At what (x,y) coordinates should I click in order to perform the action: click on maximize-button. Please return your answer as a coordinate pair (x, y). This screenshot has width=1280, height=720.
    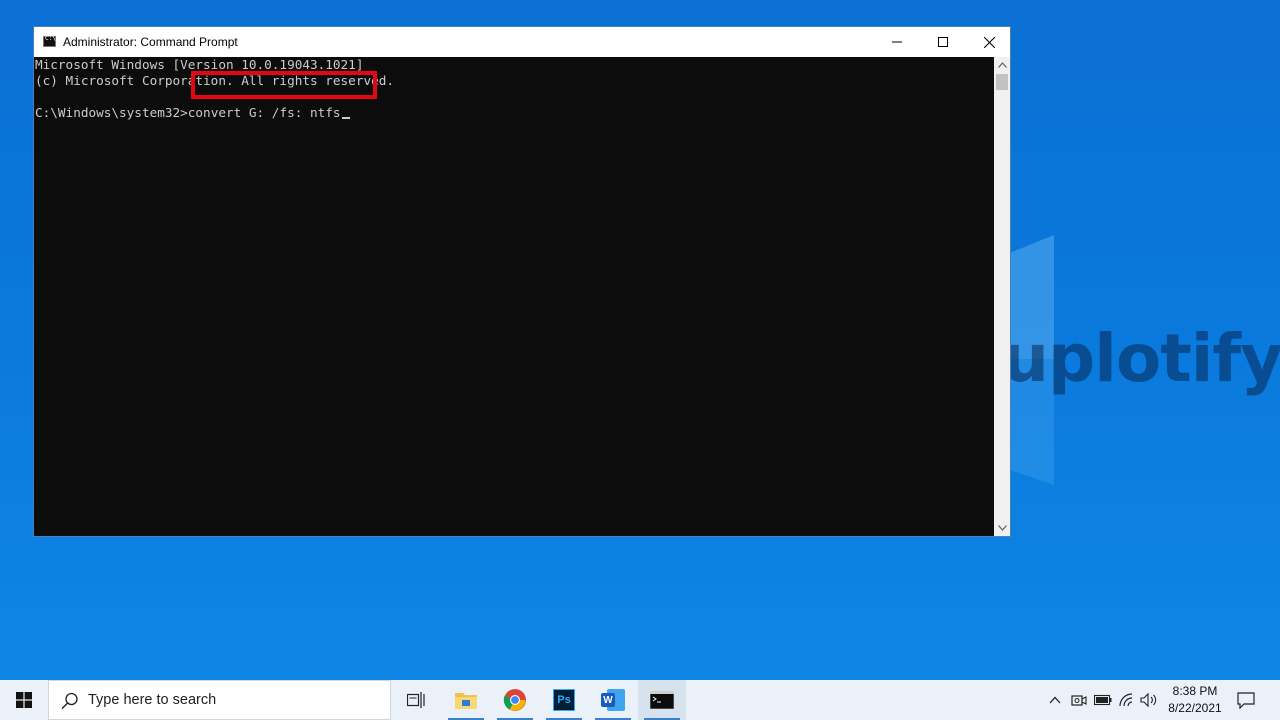
    Looking at the image, I should click on (943, 42).